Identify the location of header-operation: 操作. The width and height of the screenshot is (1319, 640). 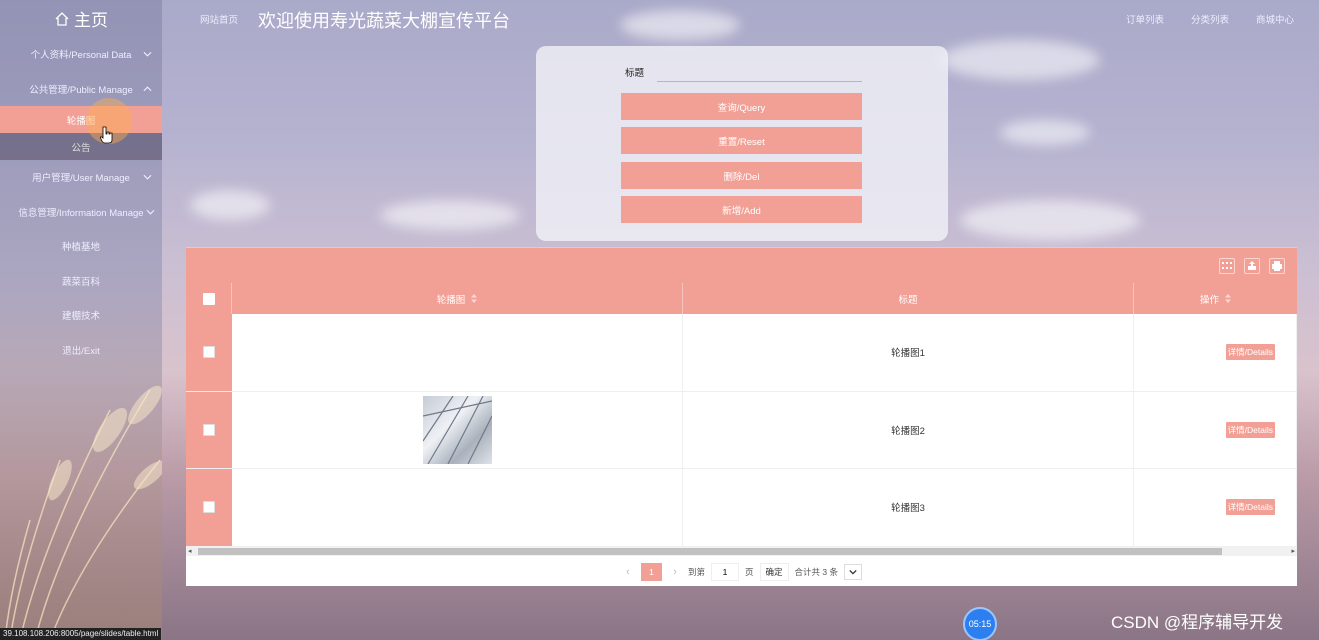
(1215, 298).